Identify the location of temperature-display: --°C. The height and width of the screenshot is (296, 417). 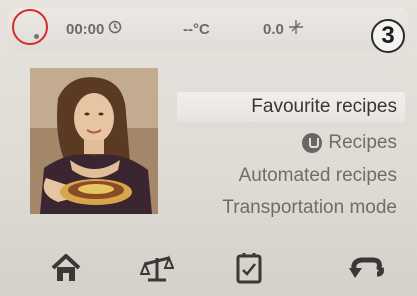
(196, 29).